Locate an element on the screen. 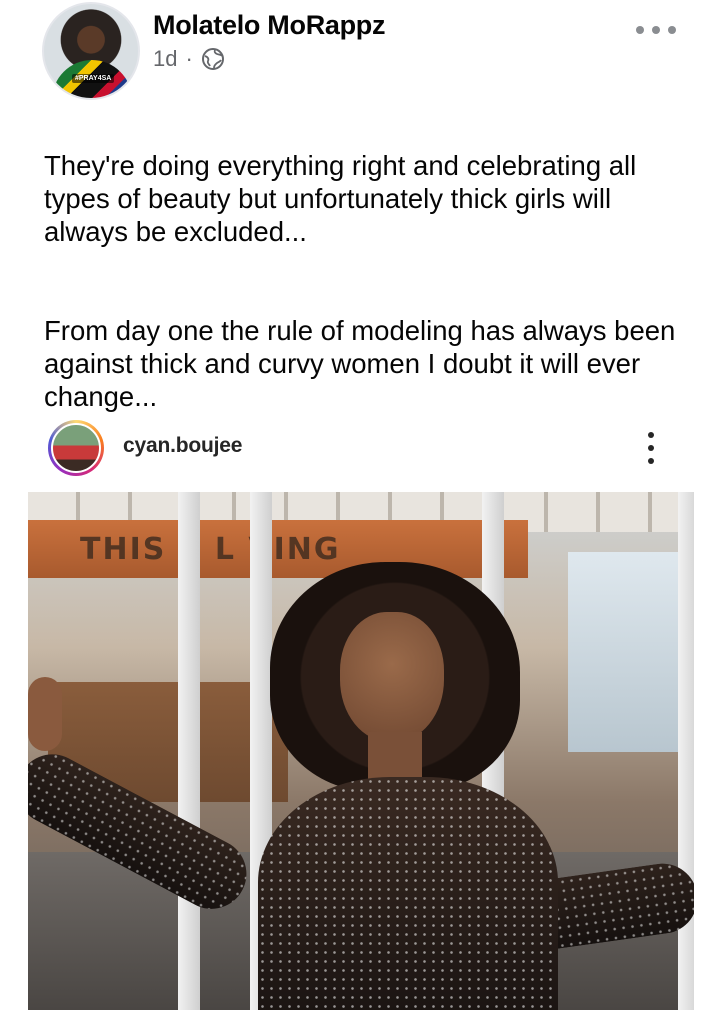 The width and height of the screenshot is (720, 1010). avatar-tag: #PRAY4SA is located at coordinates (93, 78).